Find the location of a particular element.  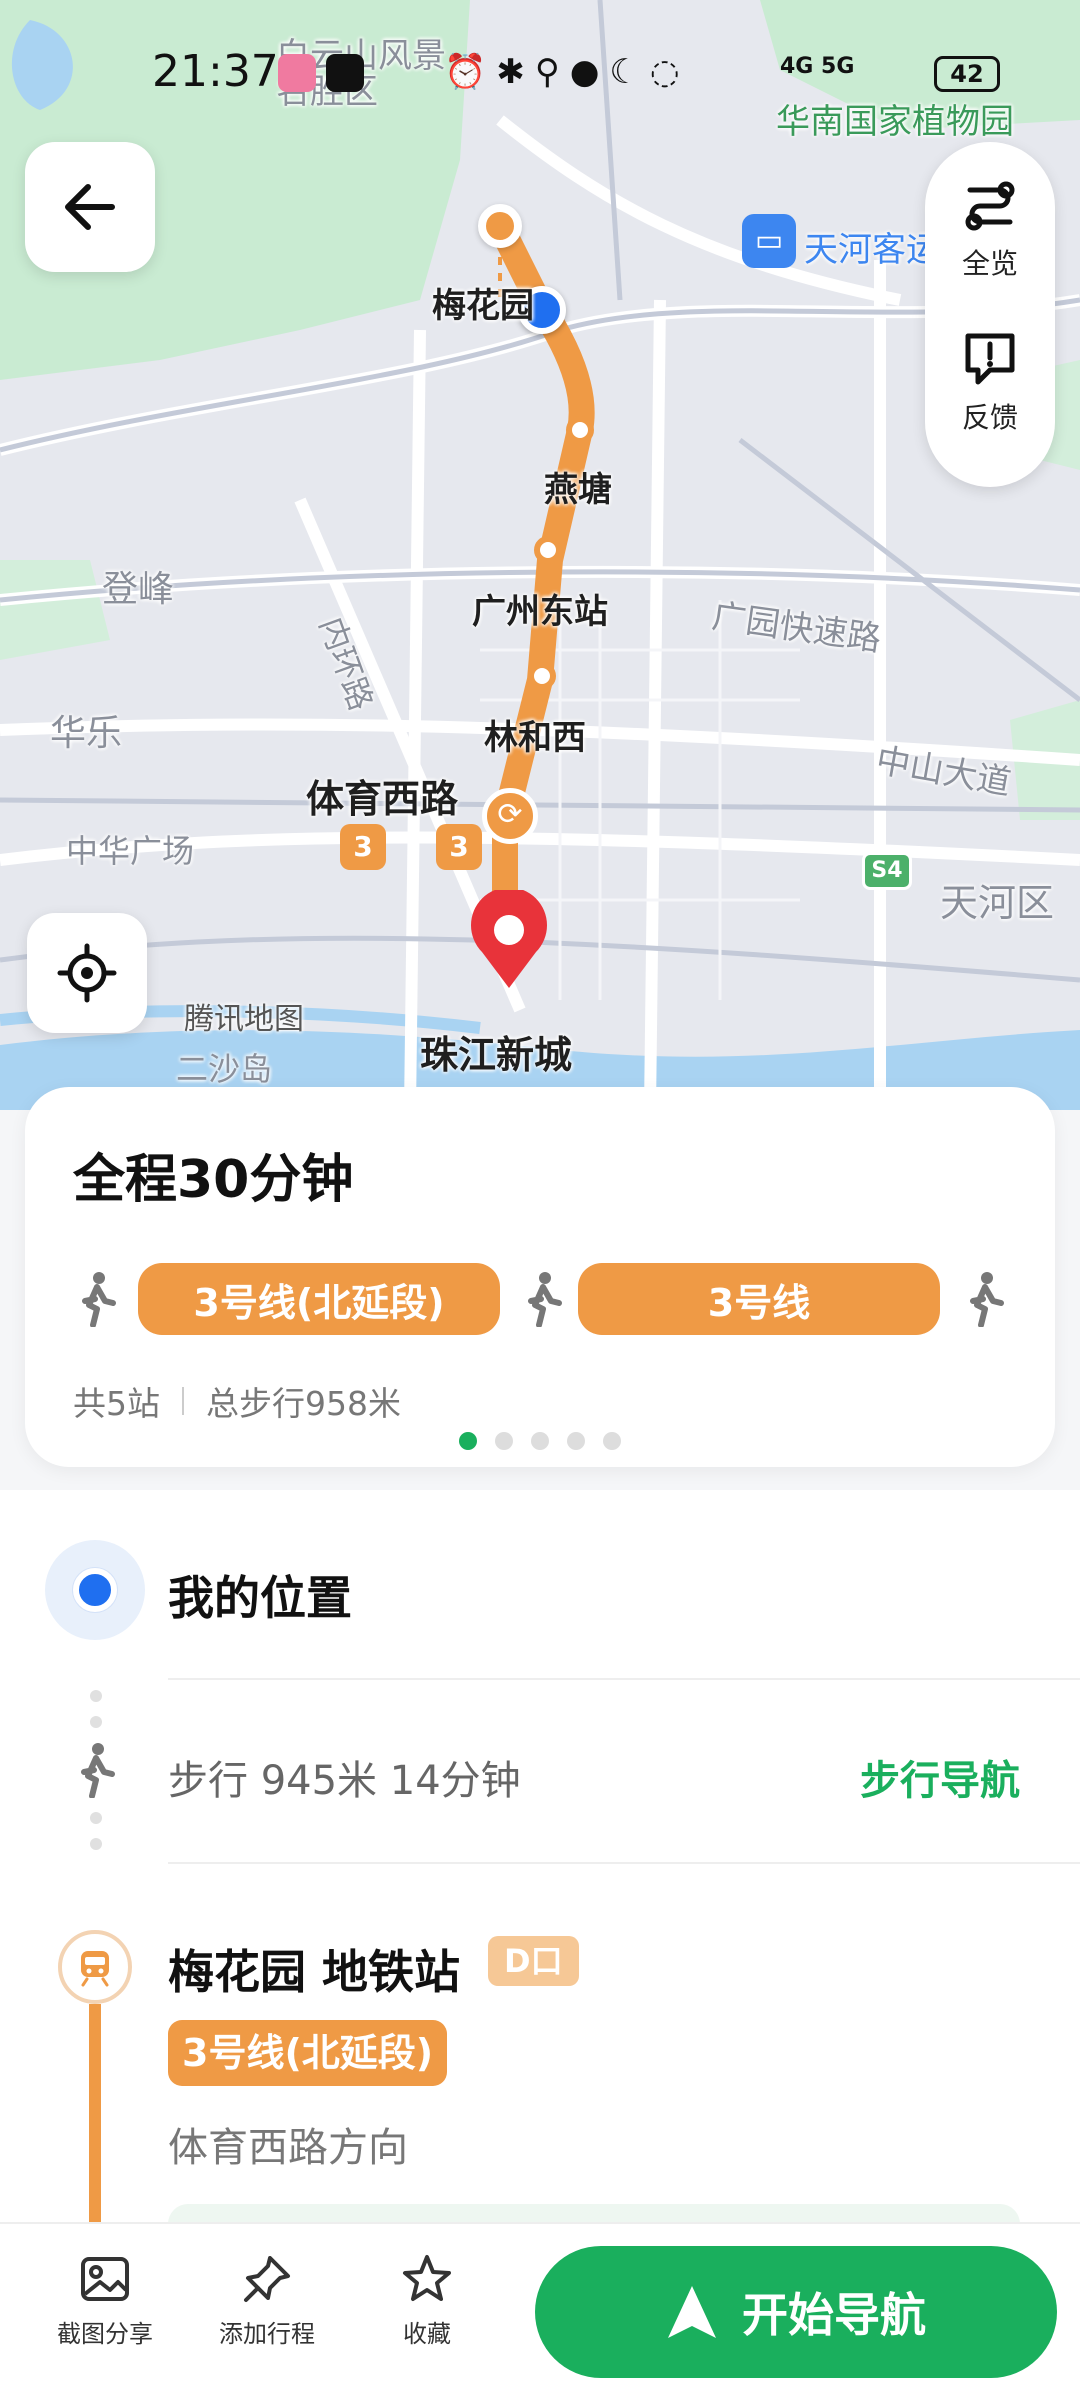

feedback-icon is located at coordinates (990, 359).